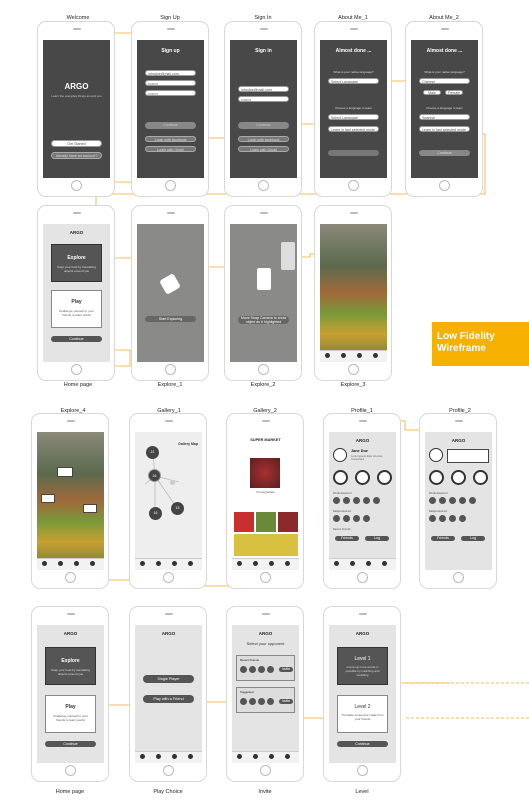 The image size is (529, 806). What do you see at coordinates (168, 699) in the screenshot?
I see `play-with-friend-button: Play with a Friend` at bounding box center [168, 699].